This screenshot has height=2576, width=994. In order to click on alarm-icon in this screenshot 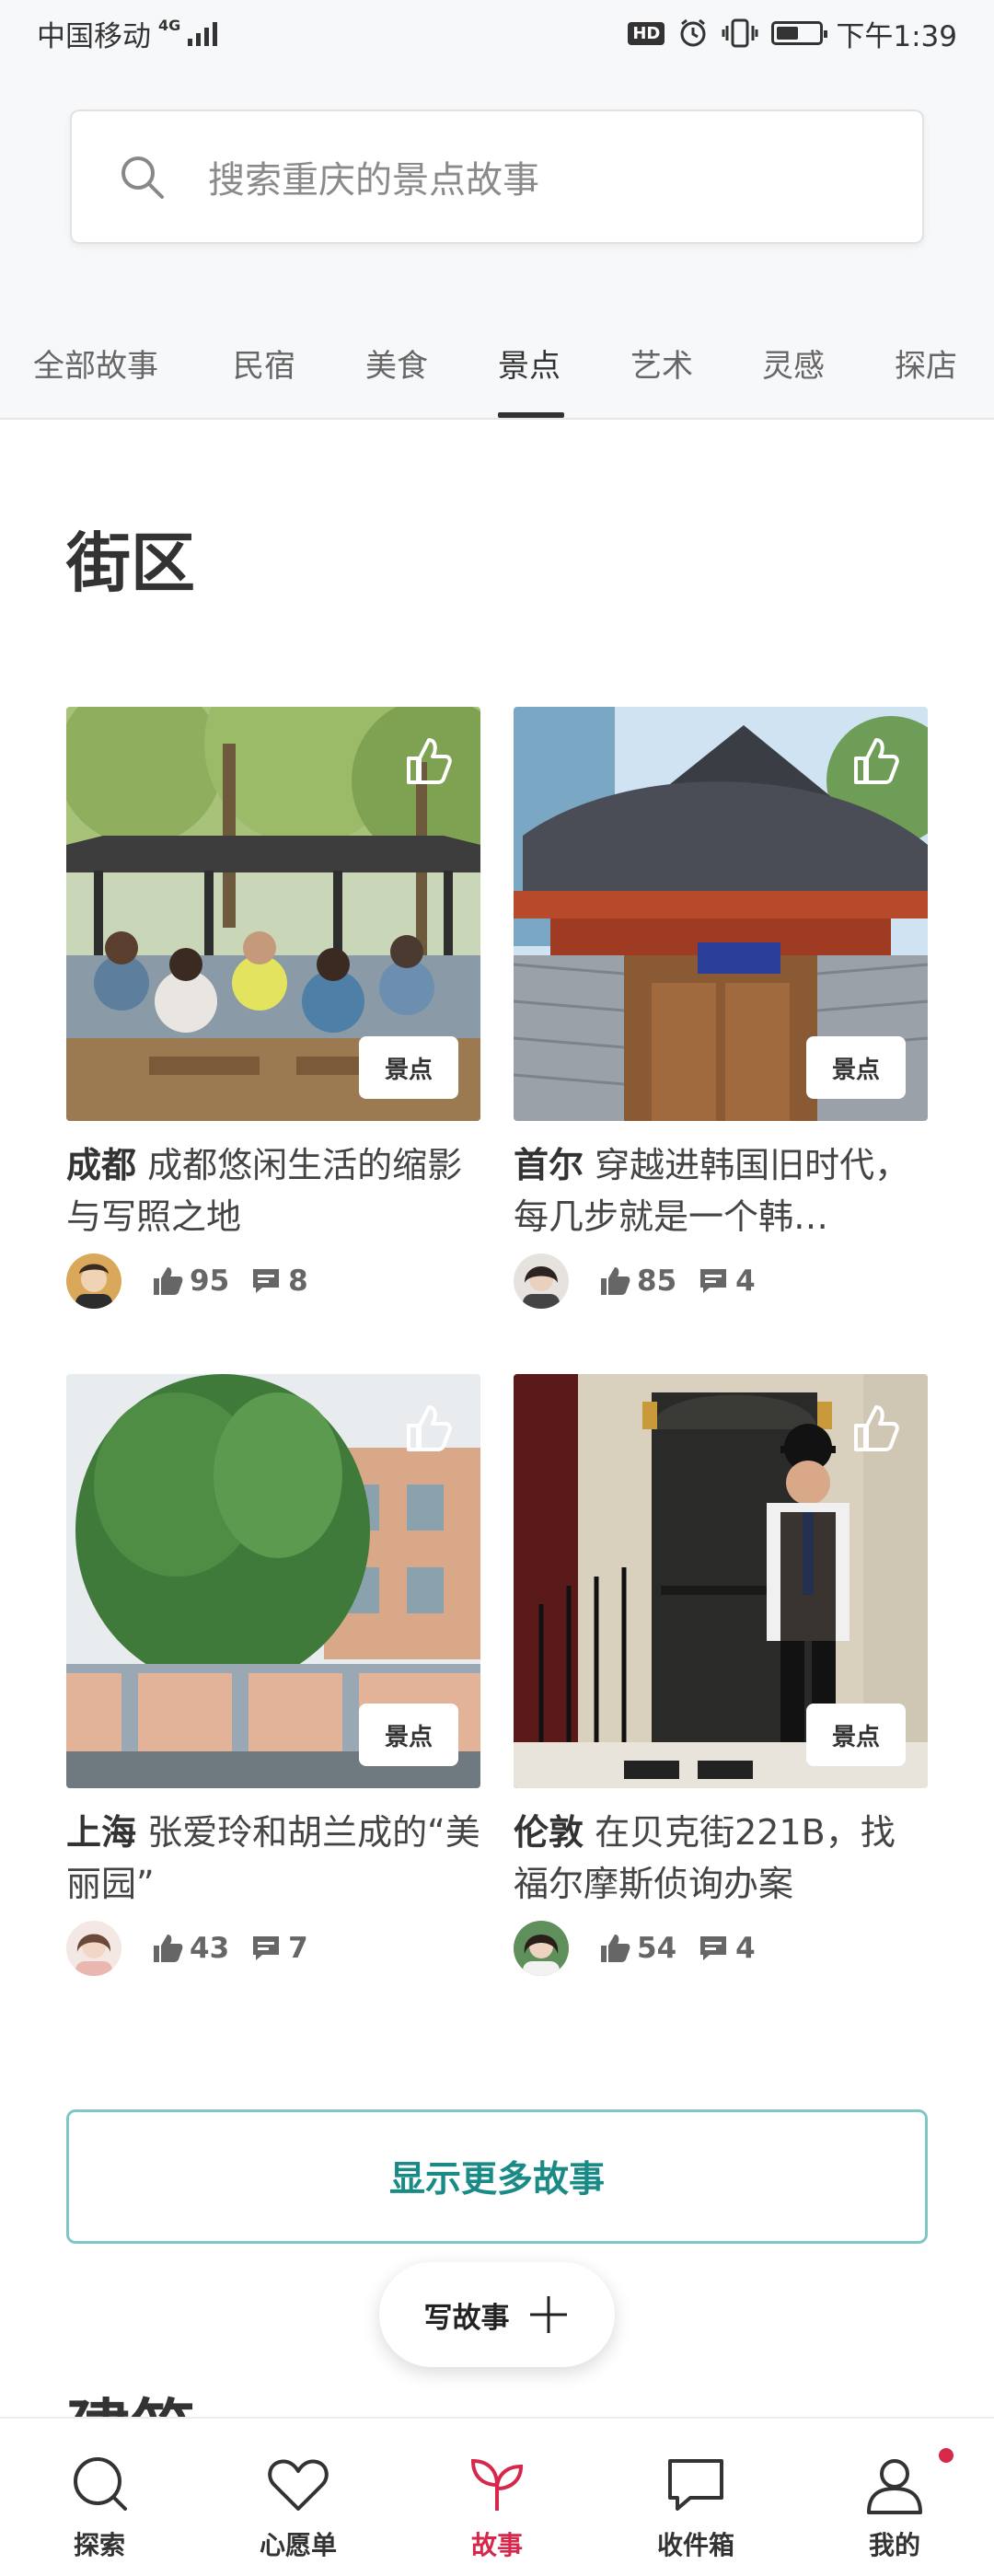, I will do `click(693, 32)`.